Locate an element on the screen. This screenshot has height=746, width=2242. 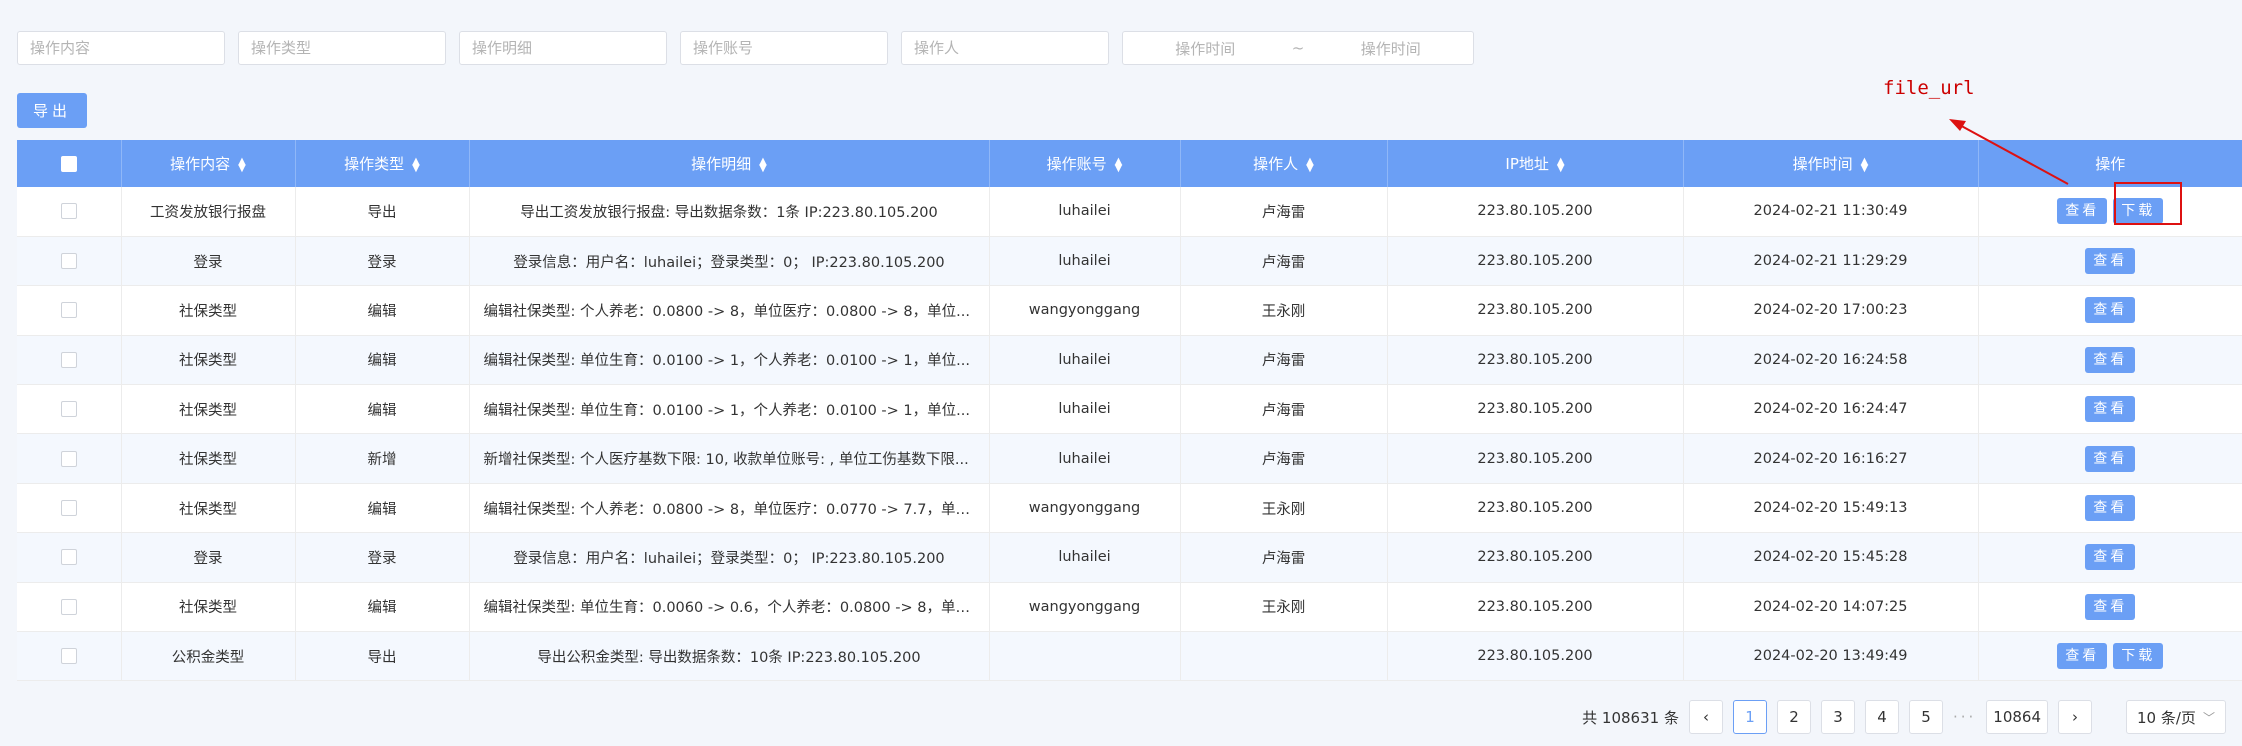
download-button: 下载 is located at coordinates (2138, 656).